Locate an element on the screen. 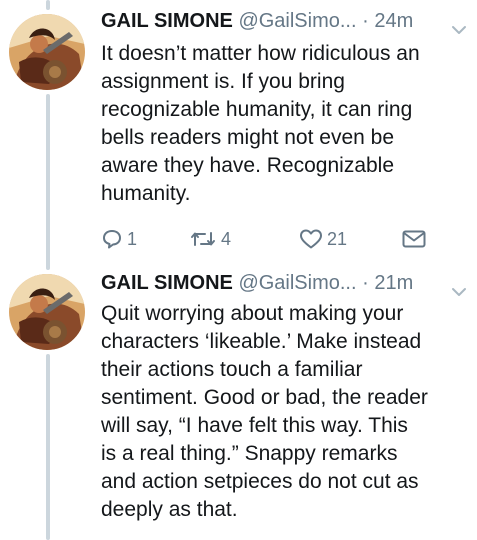 The height and width of the screenshot is (540, 477). retweet-button: 4 is located at coordinates (210, 239).